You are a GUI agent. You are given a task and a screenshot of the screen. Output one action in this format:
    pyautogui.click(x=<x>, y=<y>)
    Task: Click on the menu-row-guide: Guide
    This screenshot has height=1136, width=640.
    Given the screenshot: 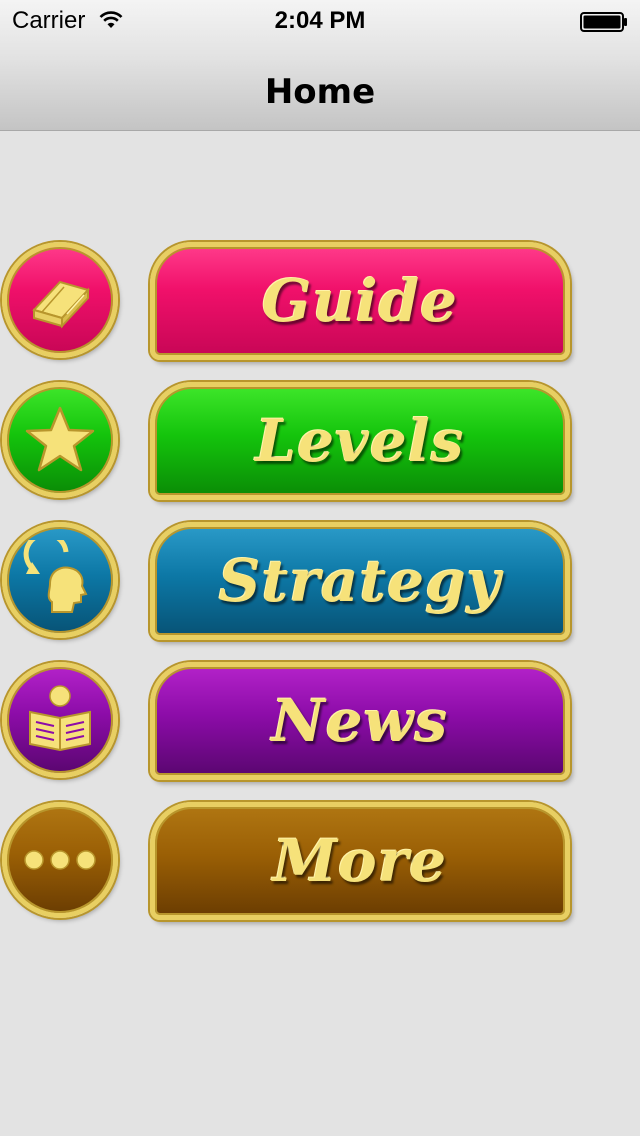 What is the action you would take?
    pyautogui.click(x=320, y=303)
    